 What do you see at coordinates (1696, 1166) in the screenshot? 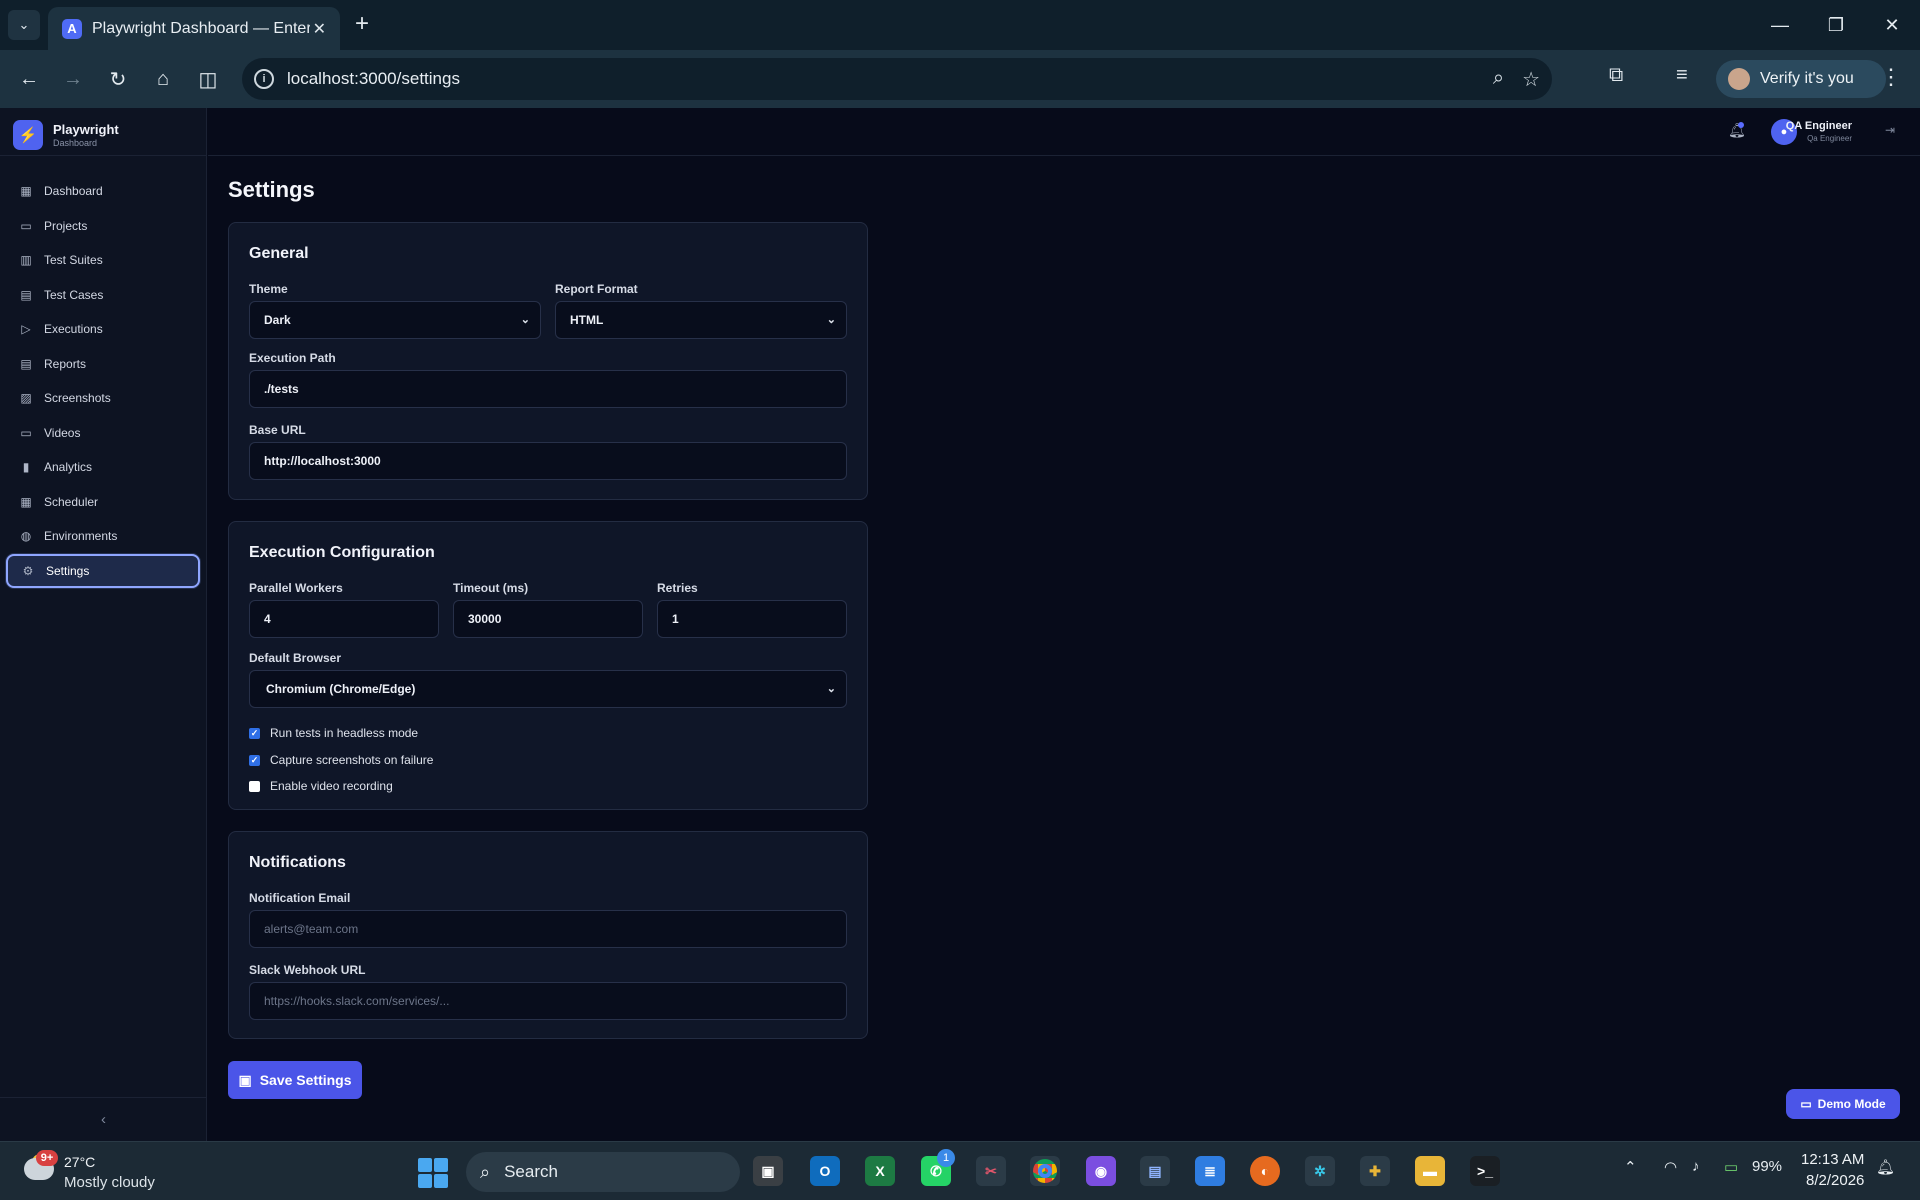
I see `volume-icon: ♪` at bounding box center [1696, 1166].